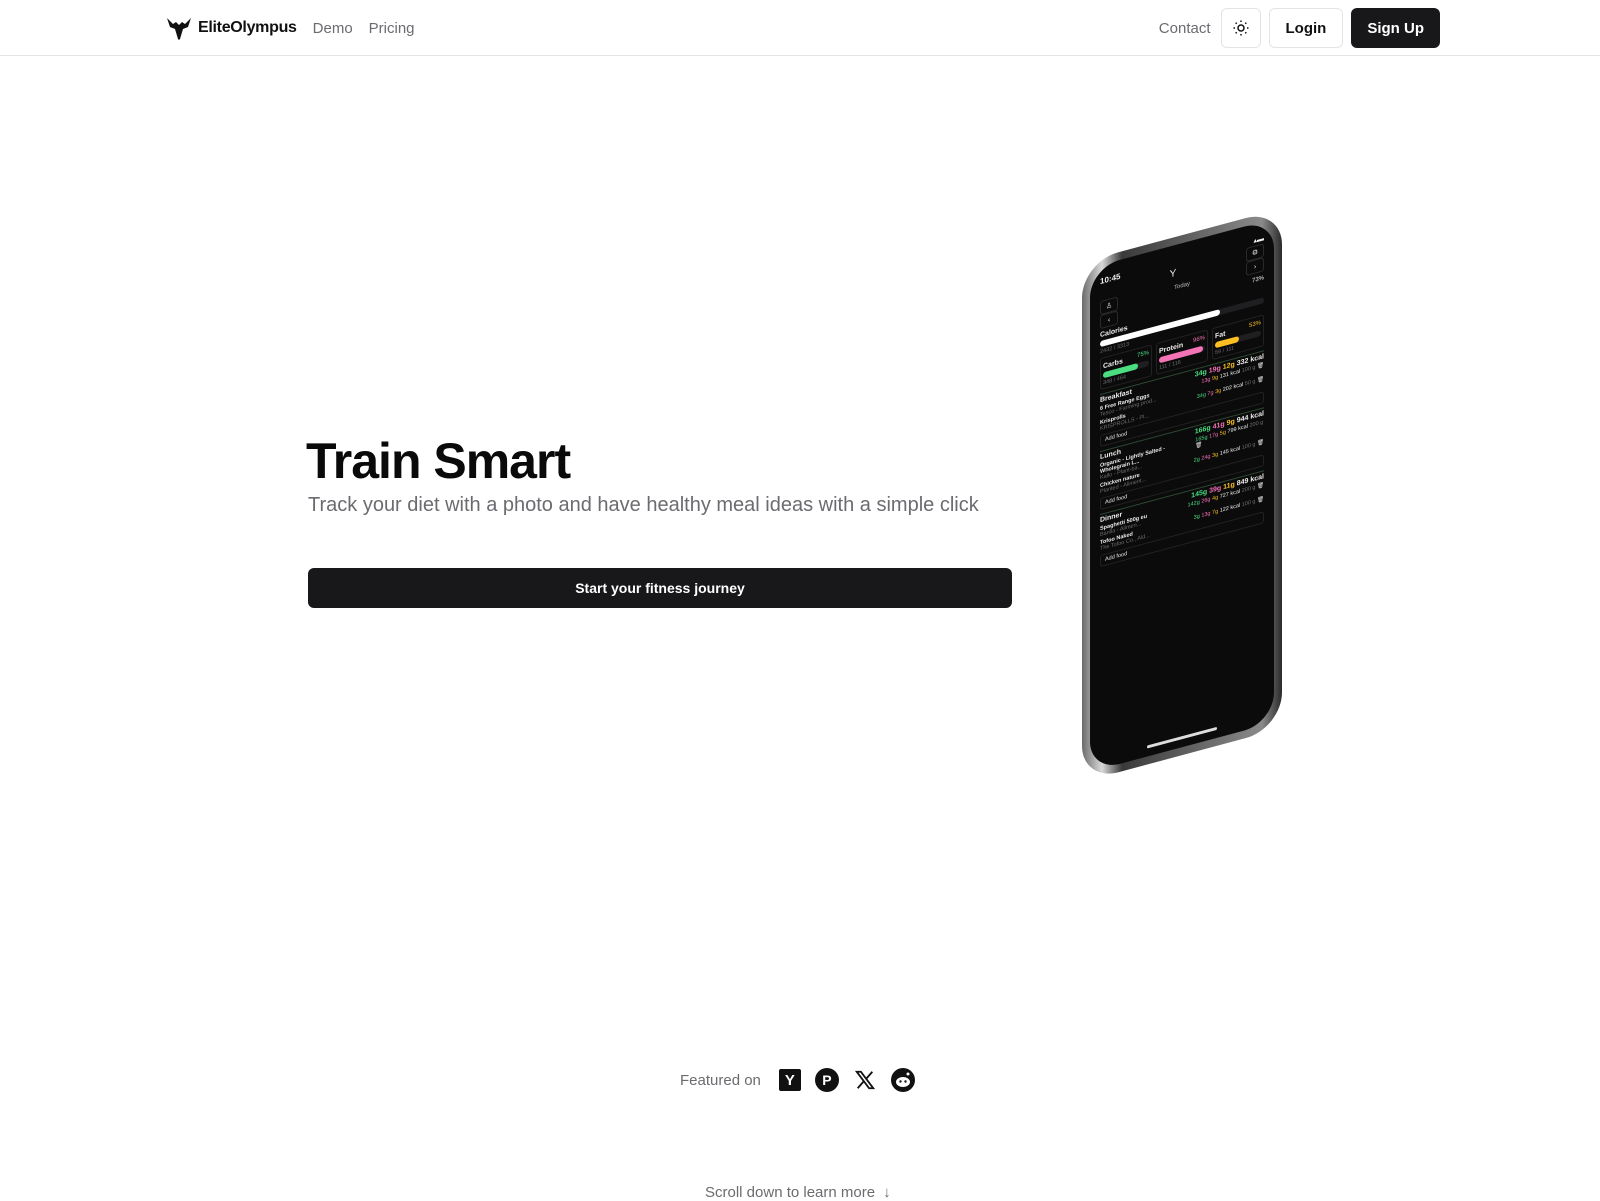 This screenshot has height=1201, width=1600. I want to click on featured-label: Featured on, so click(720, 1080).